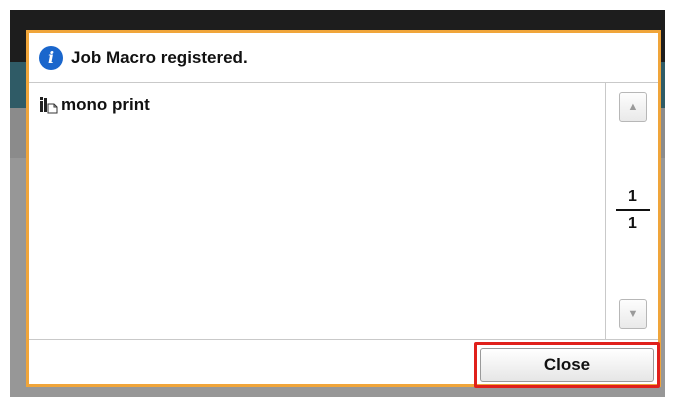 The width and height of the screenshot is (675, 407). I want to click on page-total: 1, so click(632, 223).